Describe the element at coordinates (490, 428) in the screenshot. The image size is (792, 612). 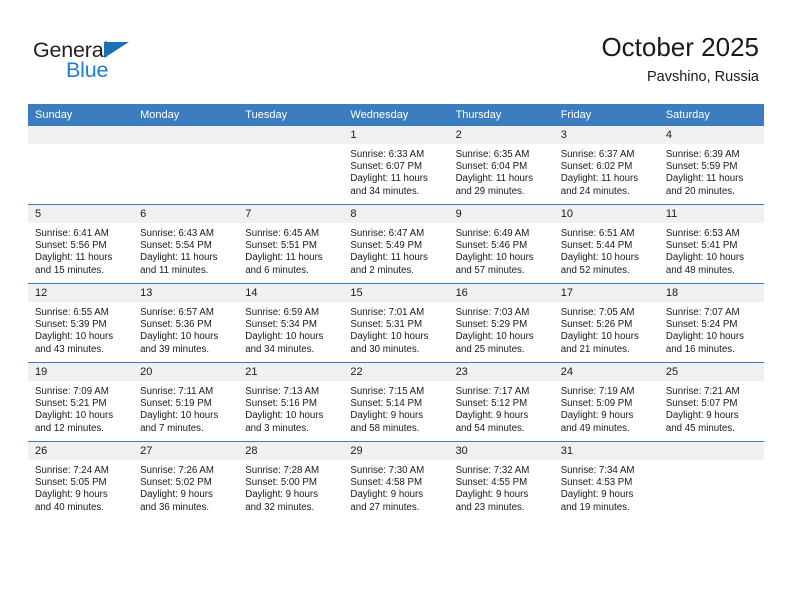
I see `daylight-duration-line2: and 54 minutes.` at that location.